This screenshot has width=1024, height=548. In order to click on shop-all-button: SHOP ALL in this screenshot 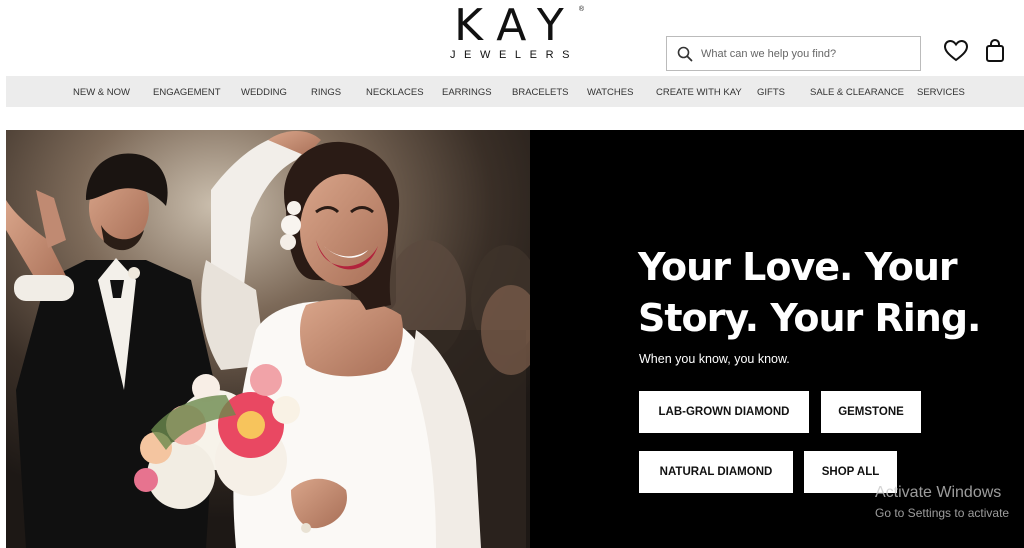, I will do `click(850, 472)`.